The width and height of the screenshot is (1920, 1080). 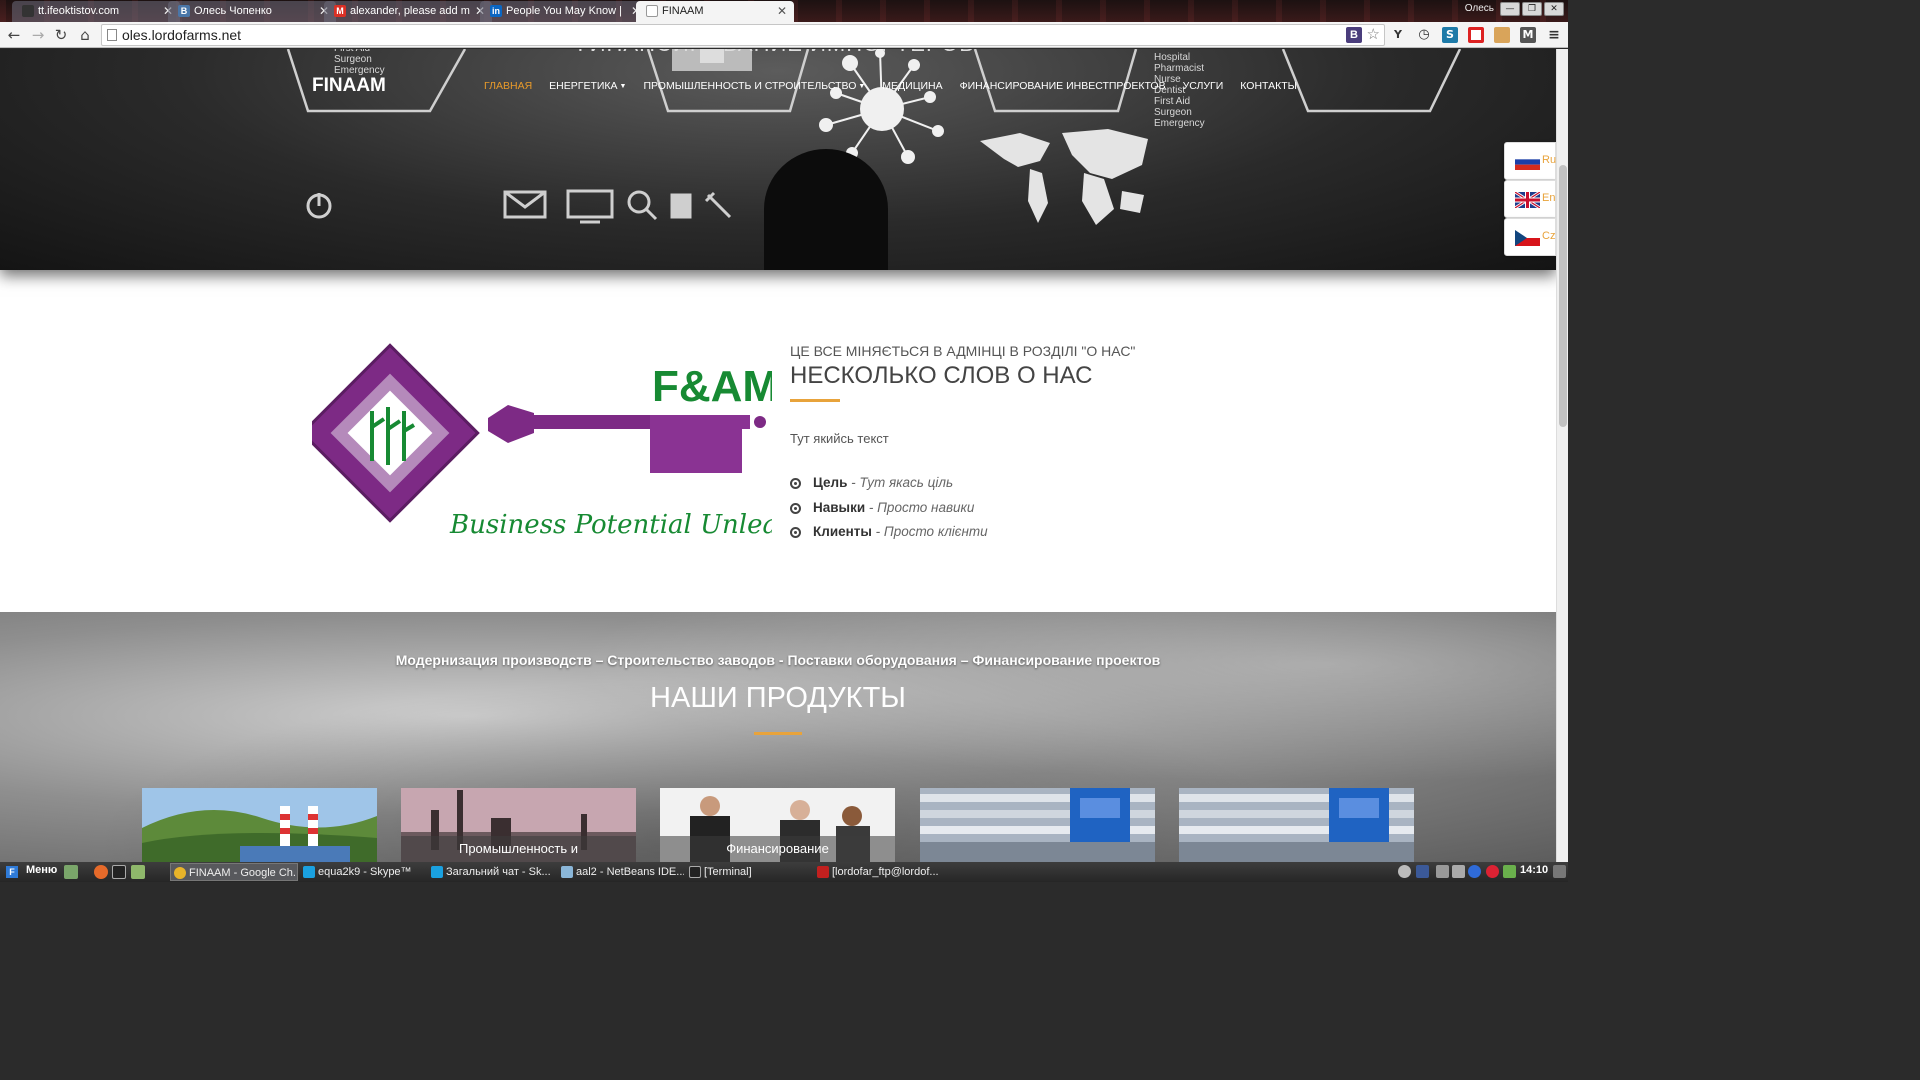 What do you see at coordinates (28, 11) in the screenshot?
I see `site-icon` at bounding box center [28, 11].